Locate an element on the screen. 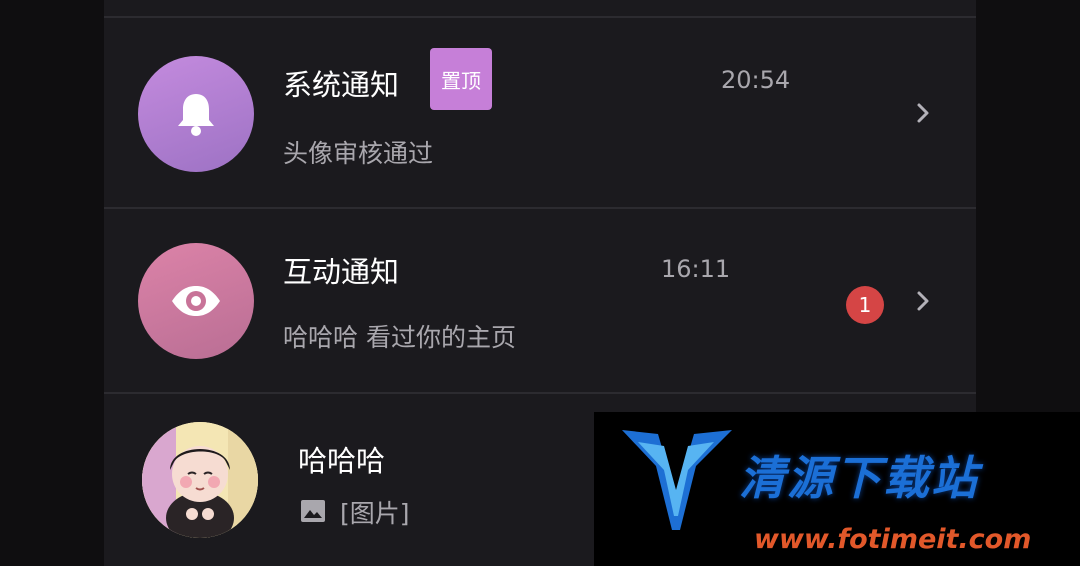  image-icon is located at coordinates (313, 511).